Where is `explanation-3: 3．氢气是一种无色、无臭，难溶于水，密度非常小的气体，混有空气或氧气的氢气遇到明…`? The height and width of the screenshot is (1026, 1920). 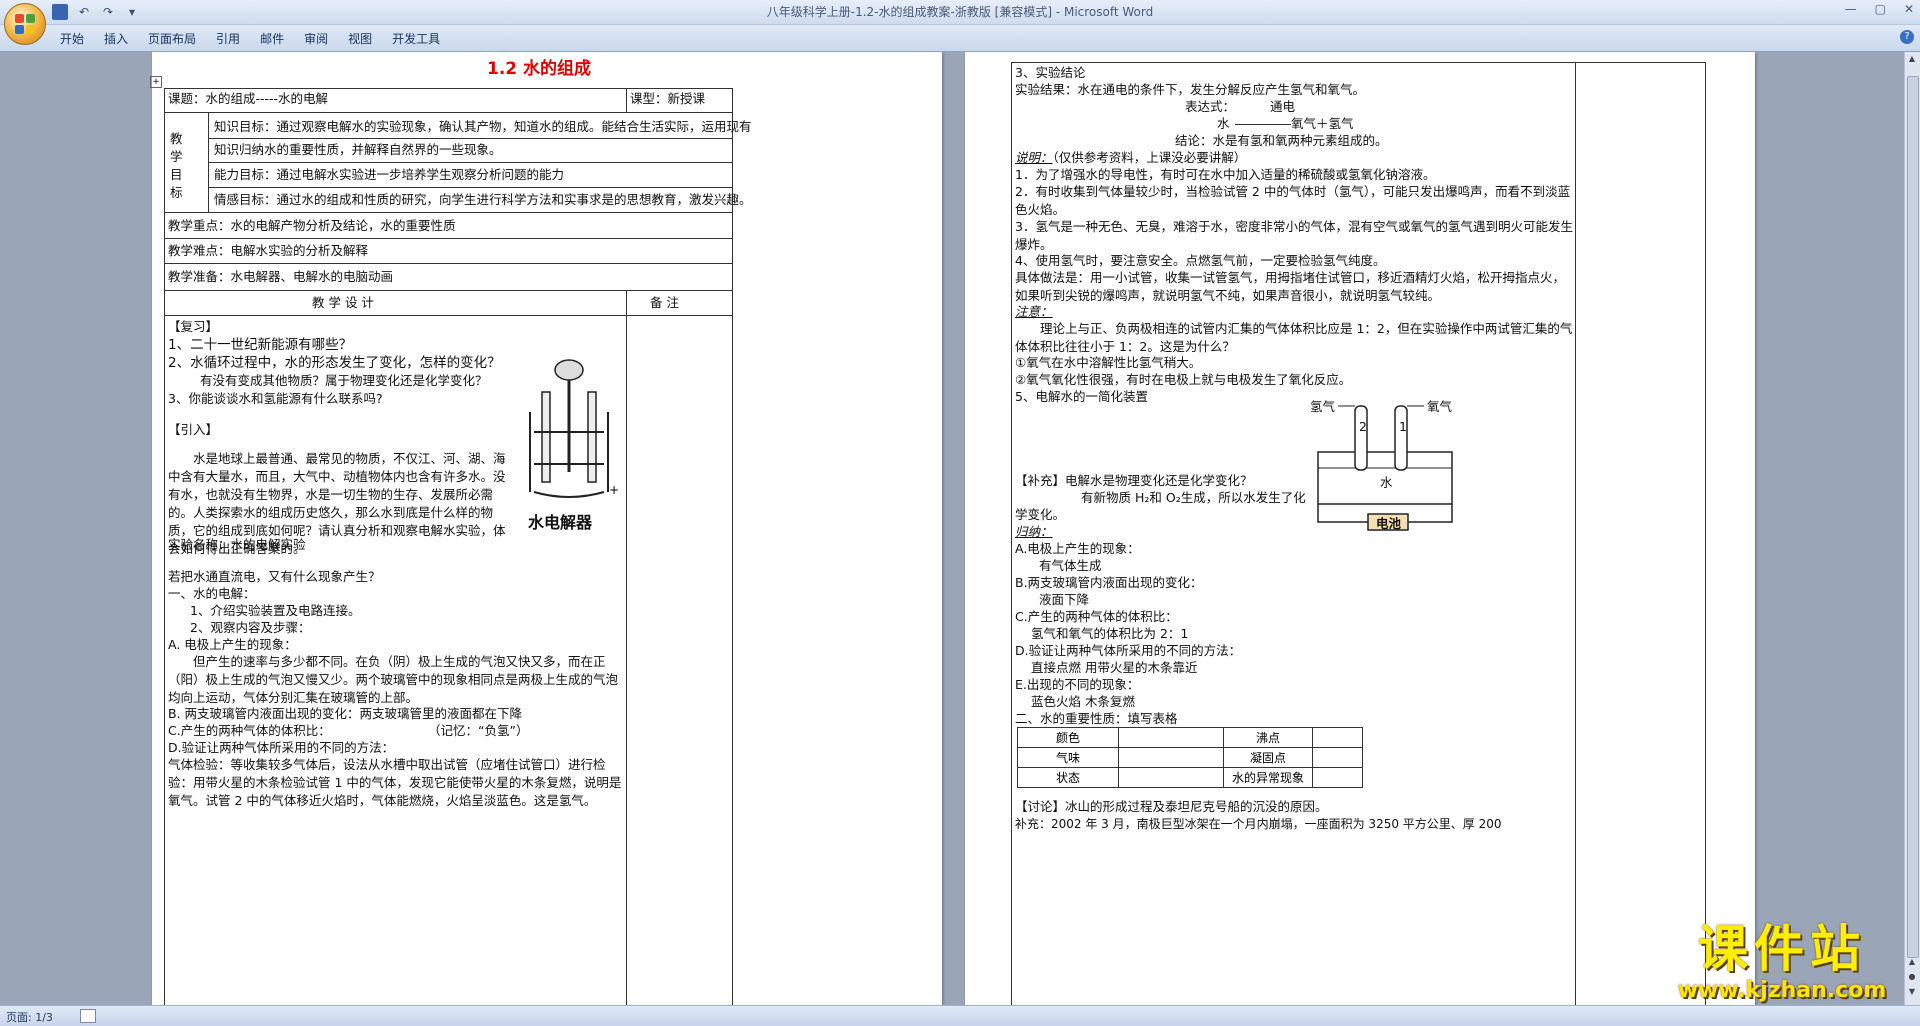
explanation-3: 3．氢气是一种无色、无臭，难溶于水，密度非常小的气体，混有空气或氧气的氢气遇到明… is located at coordinates (1294, 235).